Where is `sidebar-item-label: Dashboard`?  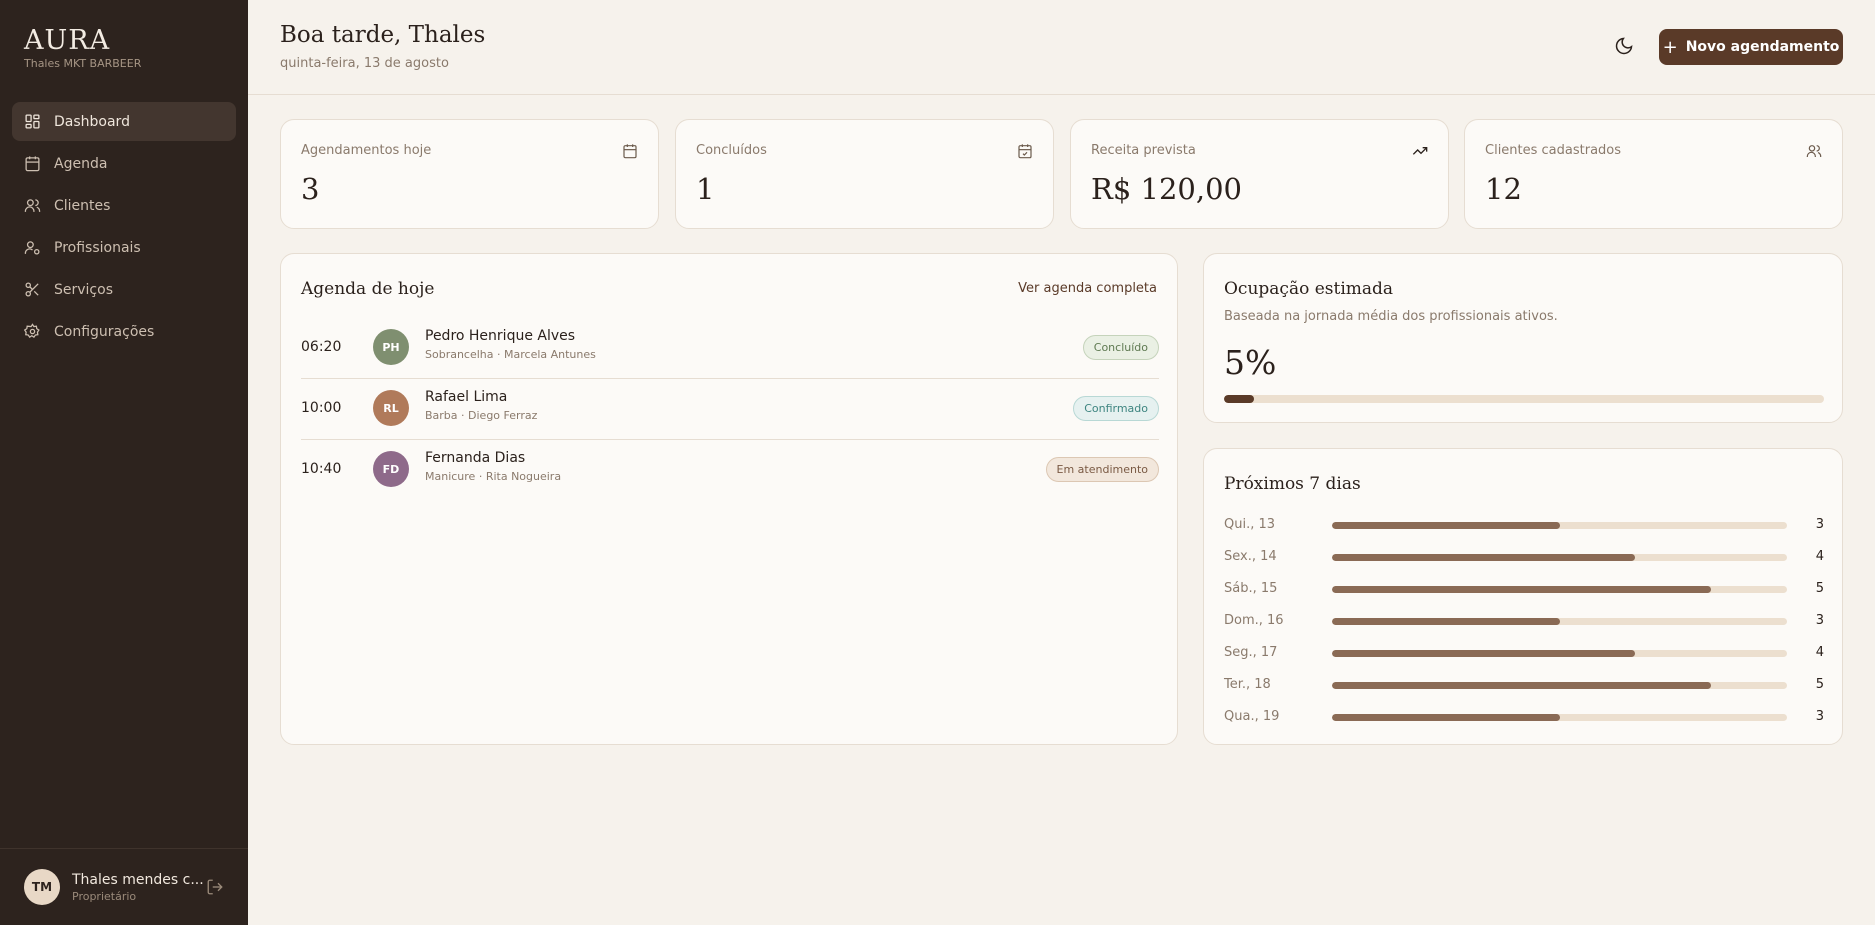
sidebar-item-label: Dashboard is located at coordinates (92, 121).